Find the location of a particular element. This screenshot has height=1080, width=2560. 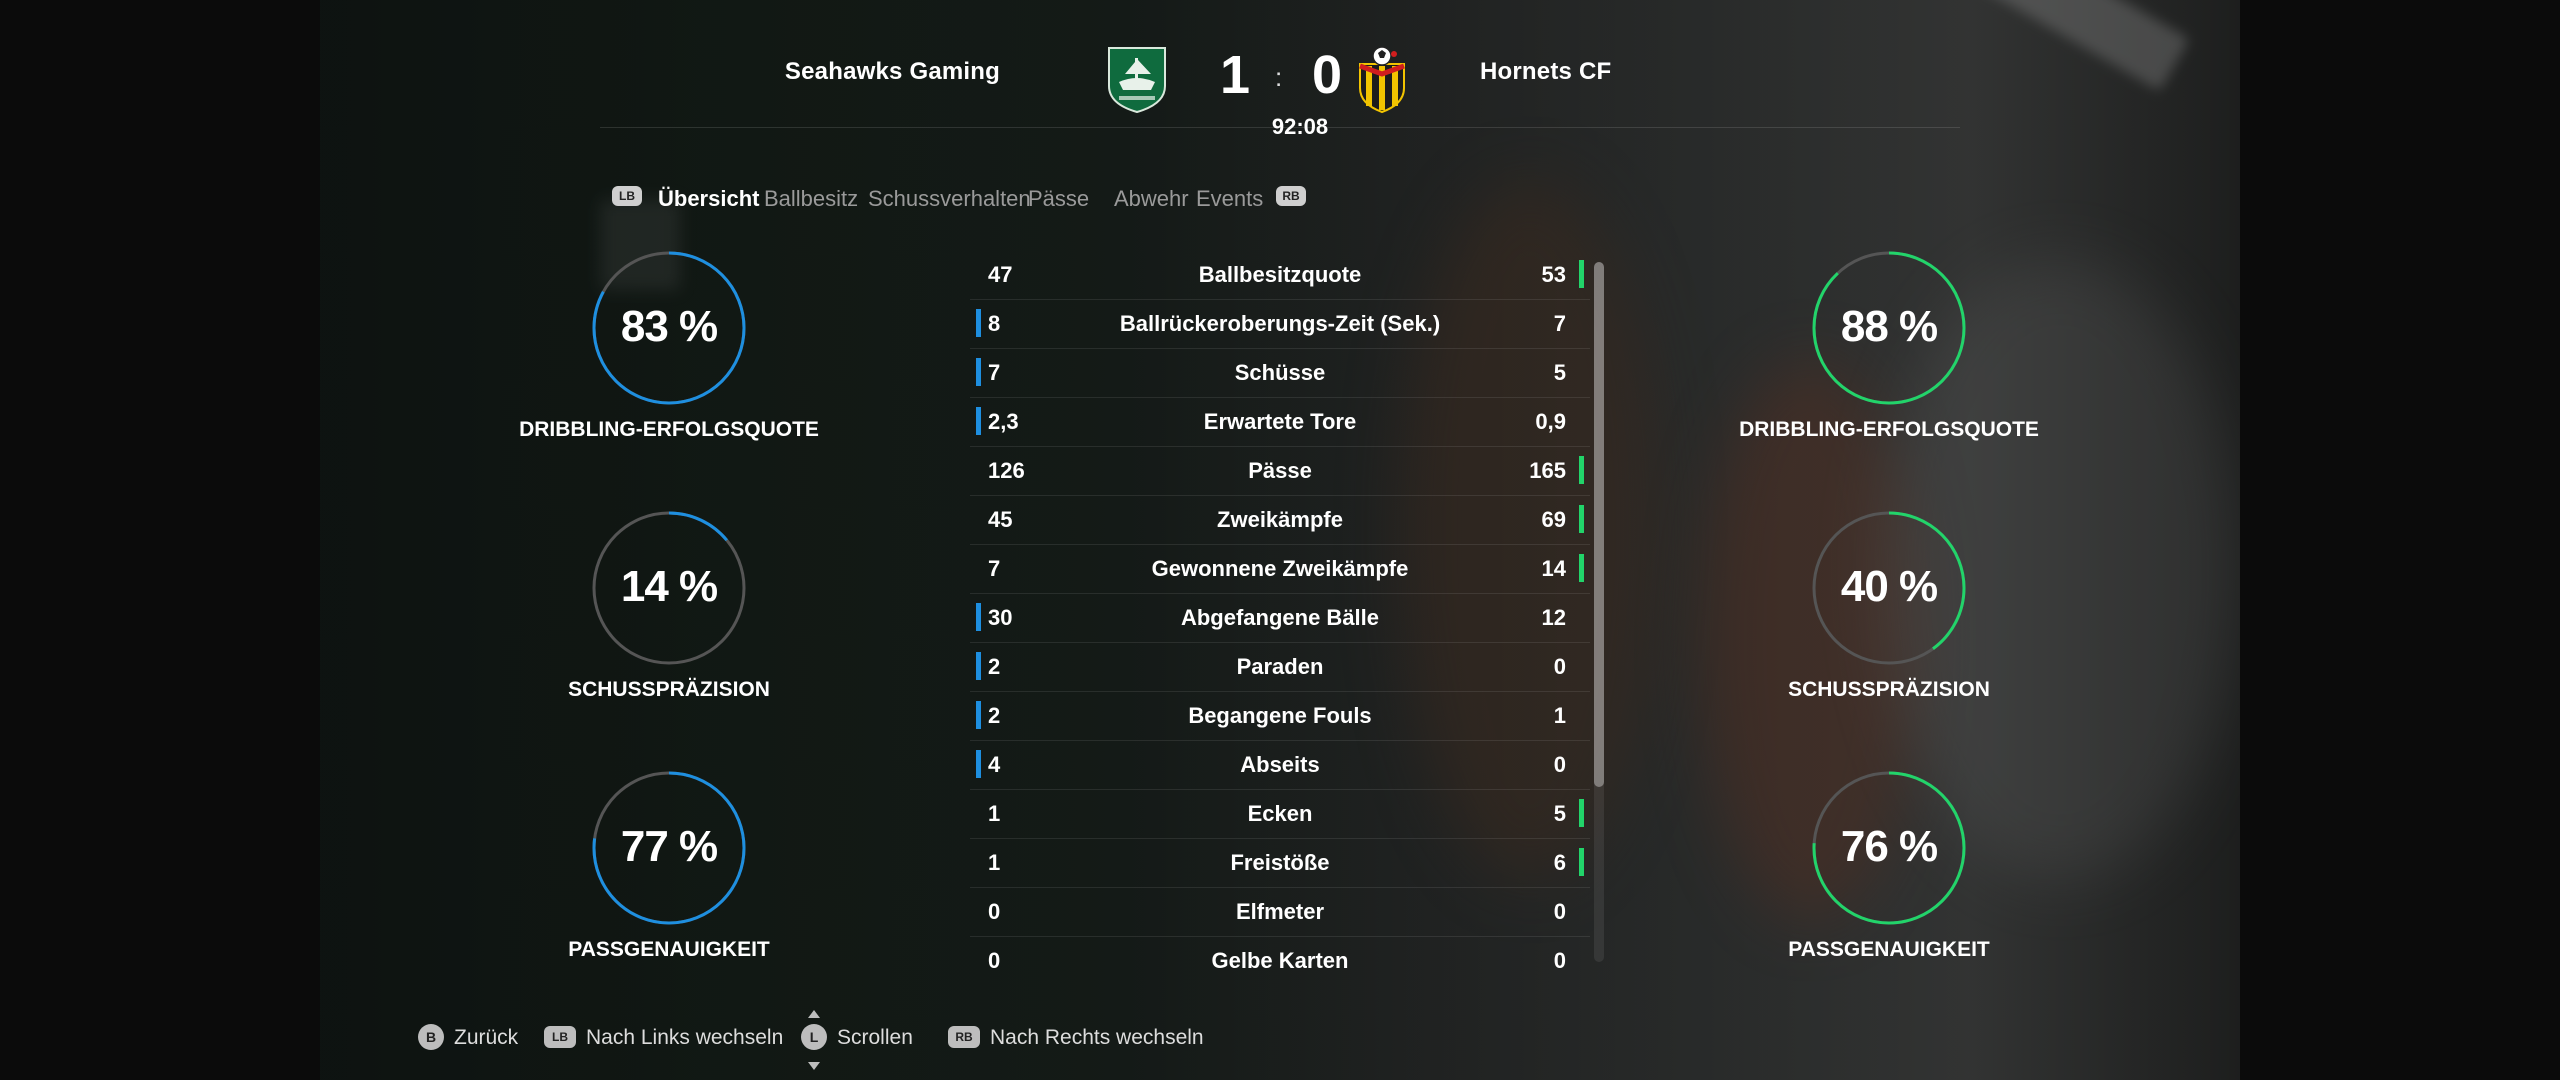

hint-switch-left-label: Nach Links wechseln is located at coordinates (684, 1038).